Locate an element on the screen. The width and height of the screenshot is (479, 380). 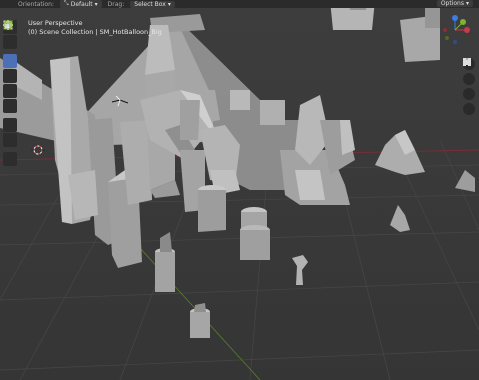
navigation-buttons is located at coordinates (469, 86).